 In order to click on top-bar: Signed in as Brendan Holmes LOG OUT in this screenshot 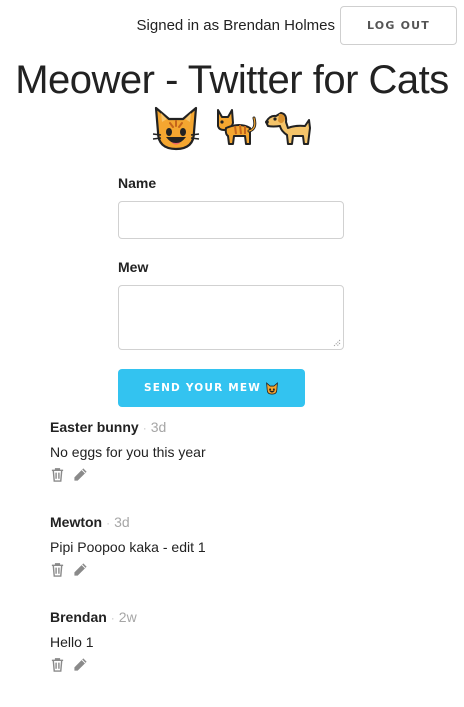, I will do `click(297, 25)`.